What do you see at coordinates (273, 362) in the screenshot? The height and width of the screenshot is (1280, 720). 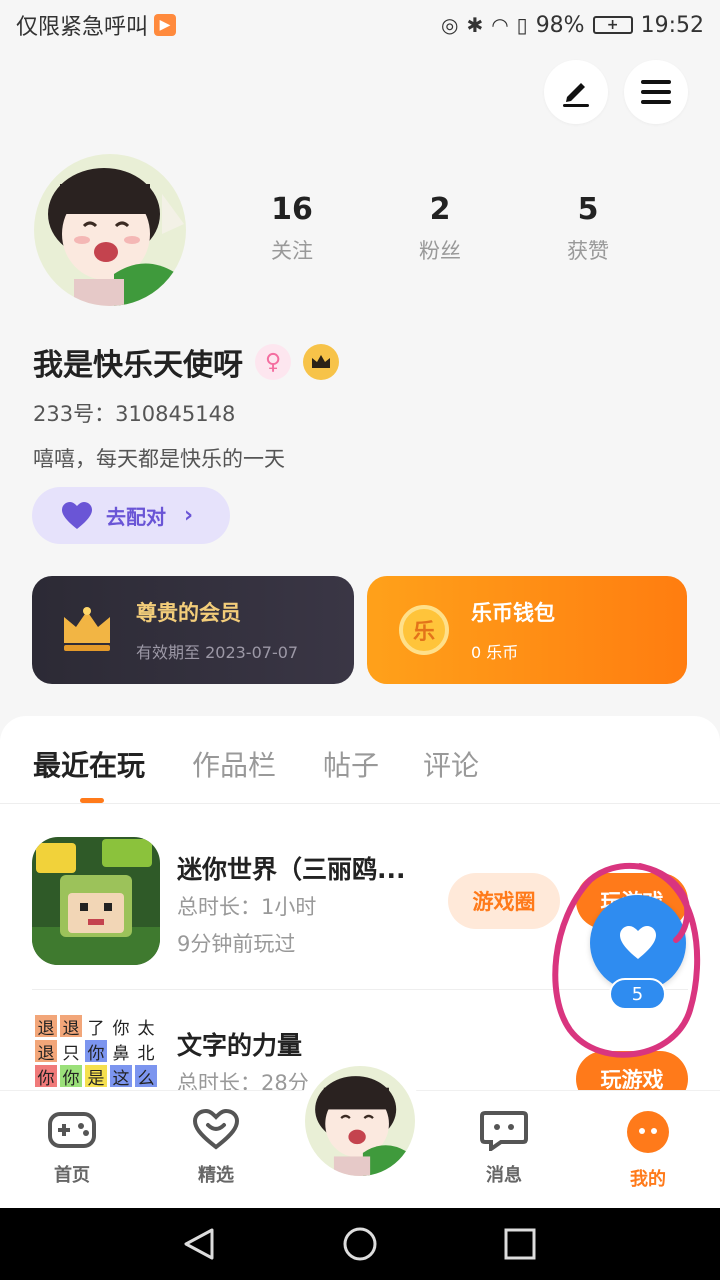 I see `female-icon: ♀` at bounding box center [273, 362].